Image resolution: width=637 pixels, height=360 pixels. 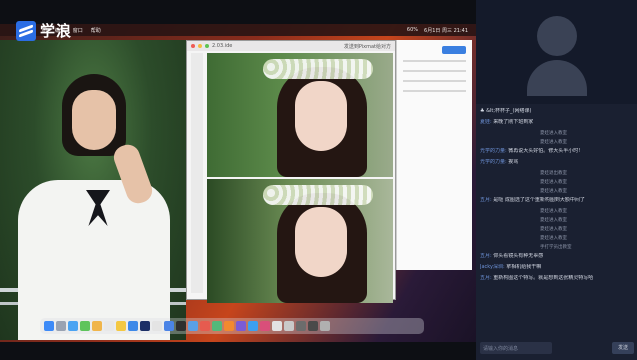 What do you see at coordinates (557, 162) in the screenshot?
I see `chat-message: 光学的力量: 挨骂` at bounding box center [557, 162].